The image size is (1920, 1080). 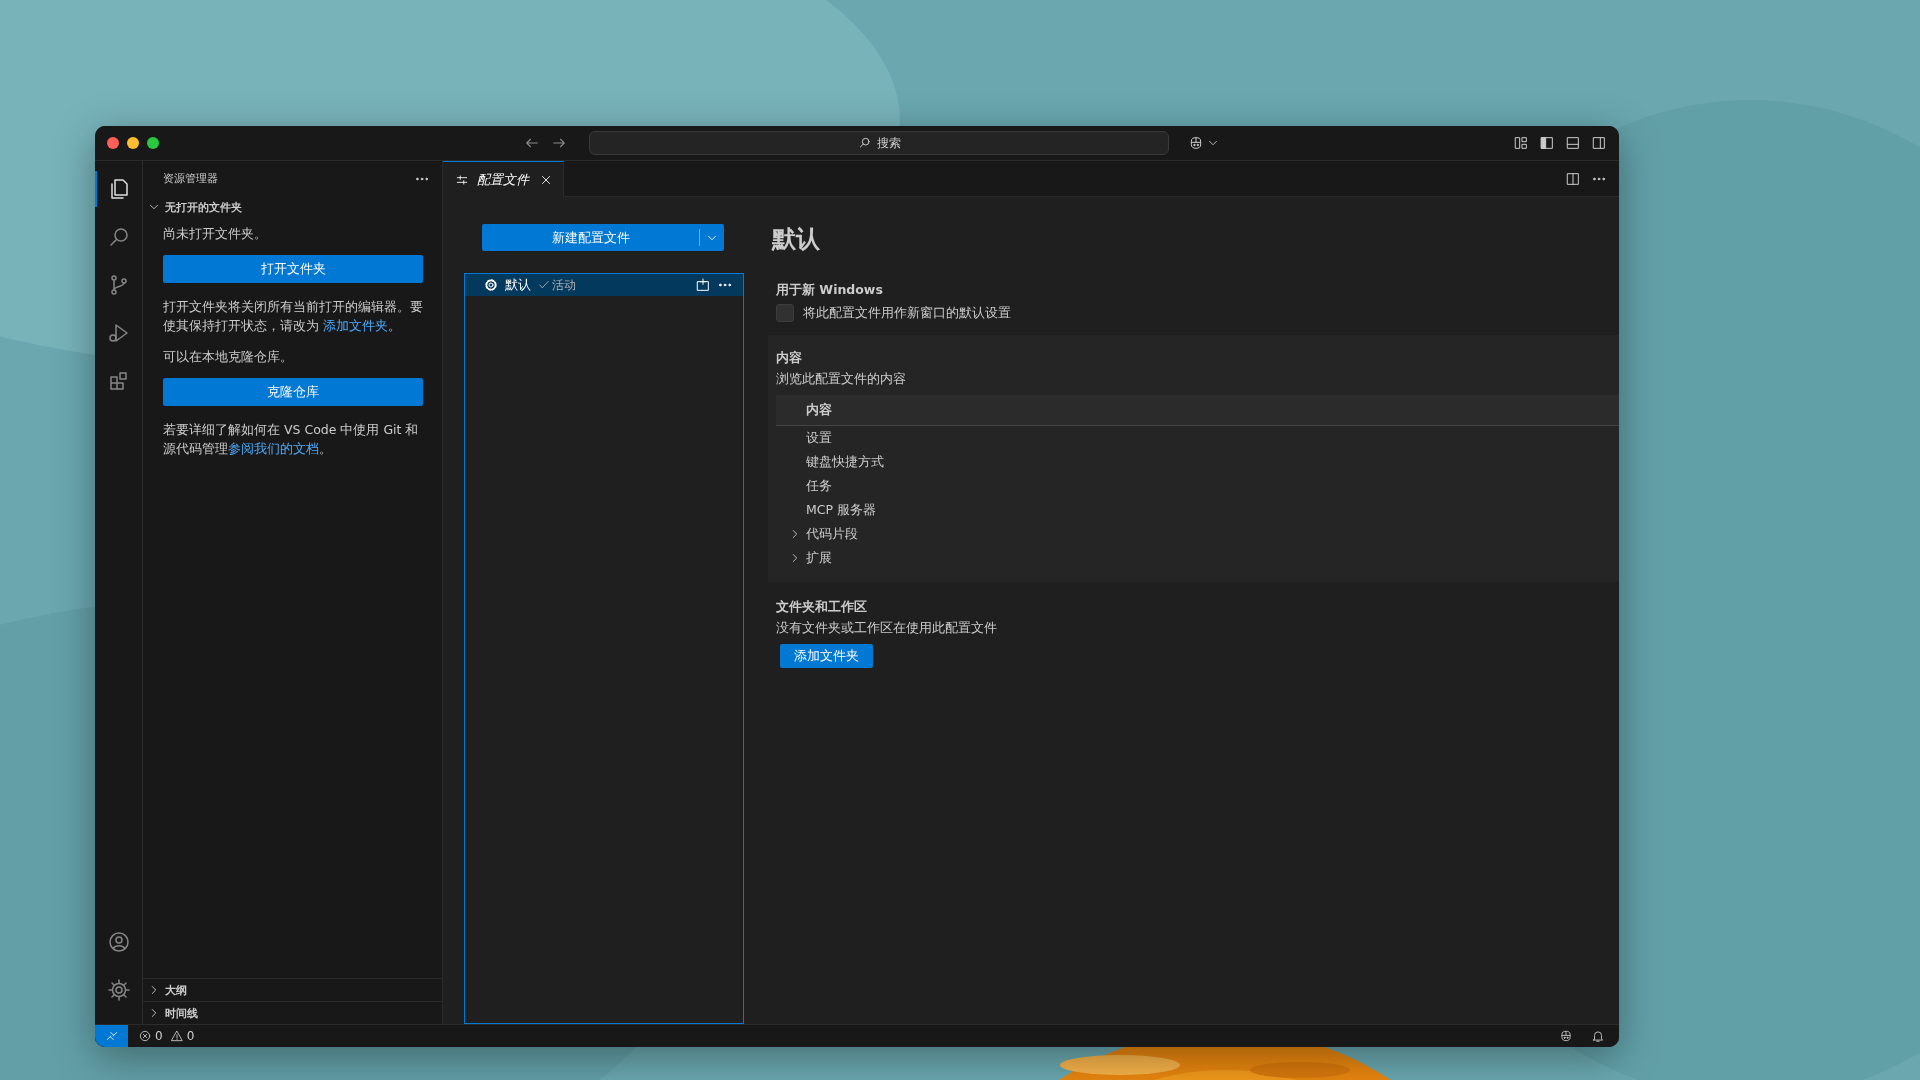 What do you see at coordinates (190, 178) in the screenshot?
I see `sidebar-title: 资源管理器` at bounding box center [190, 178].